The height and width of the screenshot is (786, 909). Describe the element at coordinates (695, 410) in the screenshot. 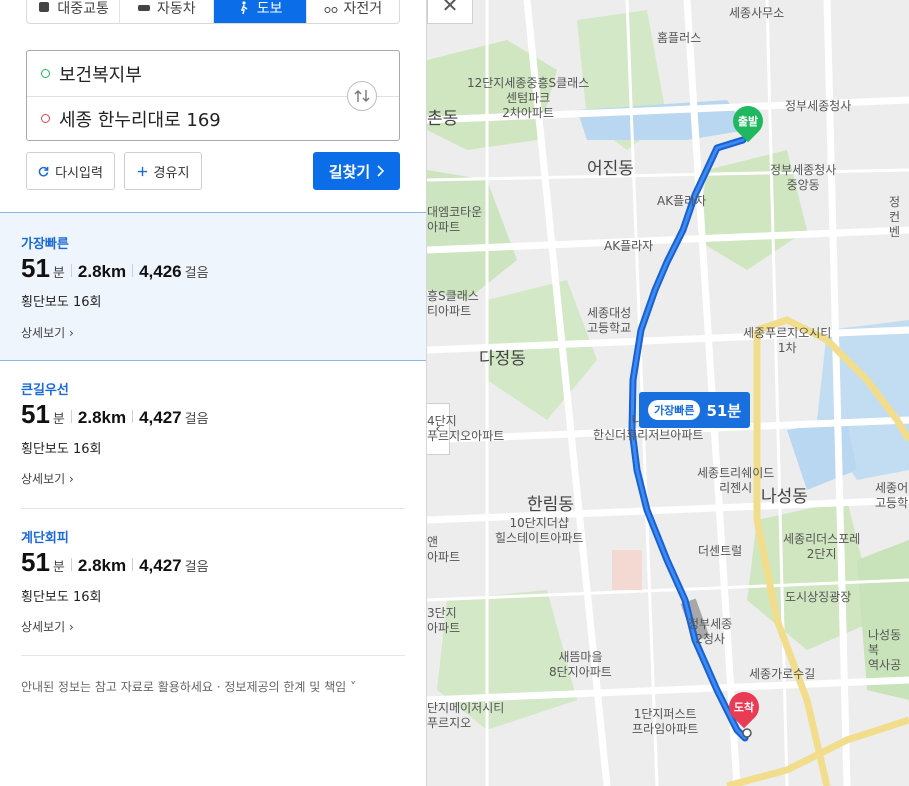

I see `route-time-bubble: 가장빠른 51분` at that location.